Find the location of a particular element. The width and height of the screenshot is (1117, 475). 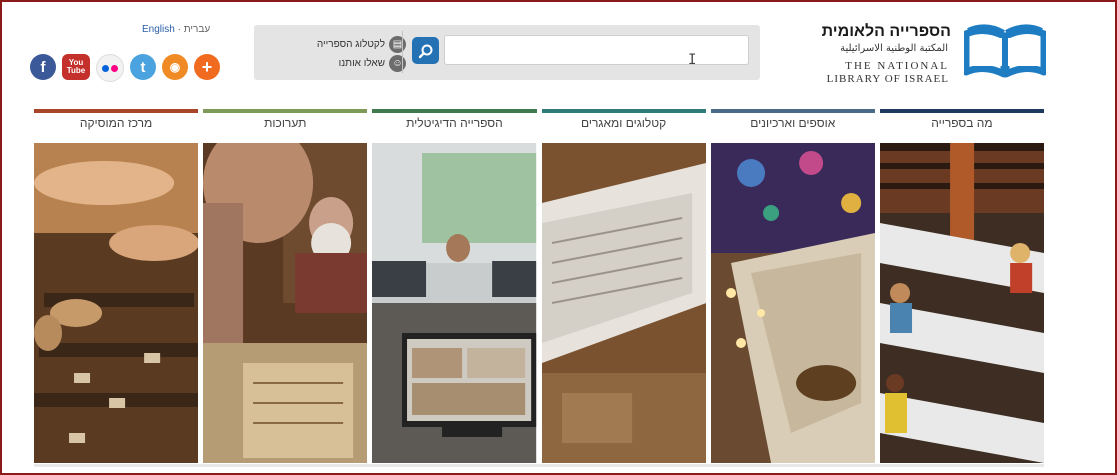

logo-english-line1: THE NATIONAL is located at coordinates (897, 66).